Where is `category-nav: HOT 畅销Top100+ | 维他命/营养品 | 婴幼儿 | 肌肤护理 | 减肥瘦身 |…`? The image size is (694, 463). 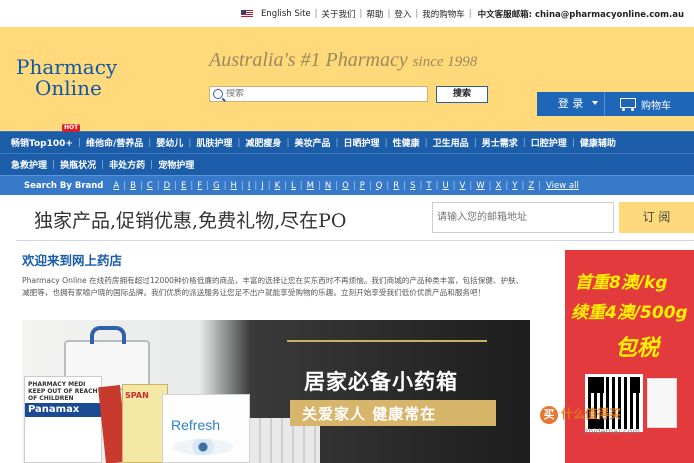 category-nav: HOT 畅销Top100+ | 维他命/营养品 | 婴幼儿 | 肌肤护理 | 减肥瘦身 |… is located at coordinates (347, 149).